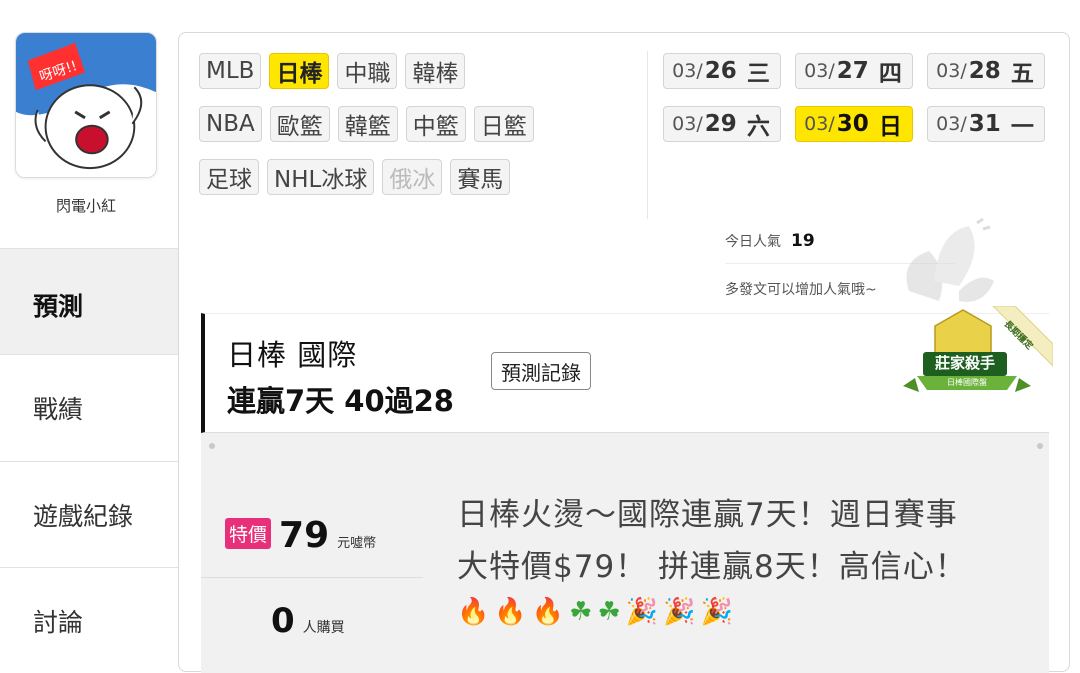 Image resolution: width=1080 pixels, height=673 pixels. What do you see at coordinates (367, 71) in the screenshot?
I see `league-tag-cpbl: 中職` at bounding box center [367, 71].